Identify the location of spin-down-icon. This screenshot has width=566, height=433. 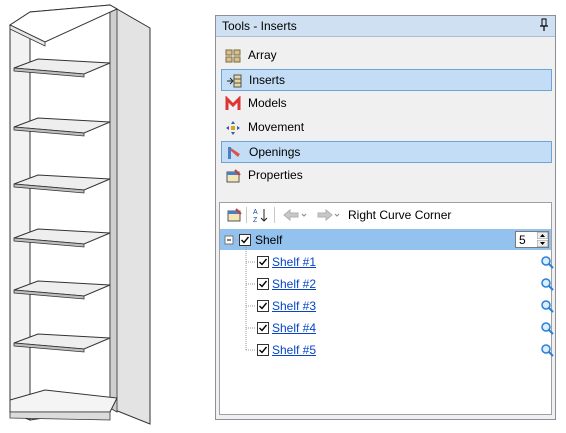
(542, 243).